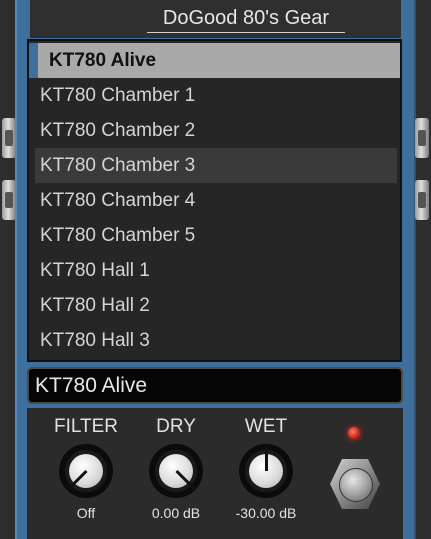 Image resolution: width=431 pixels, height=539 pixels. What do you see at coordinates (266, 458) in the screenshot?
I see `wet-knob-pointer` at bounding box center [266, 458].